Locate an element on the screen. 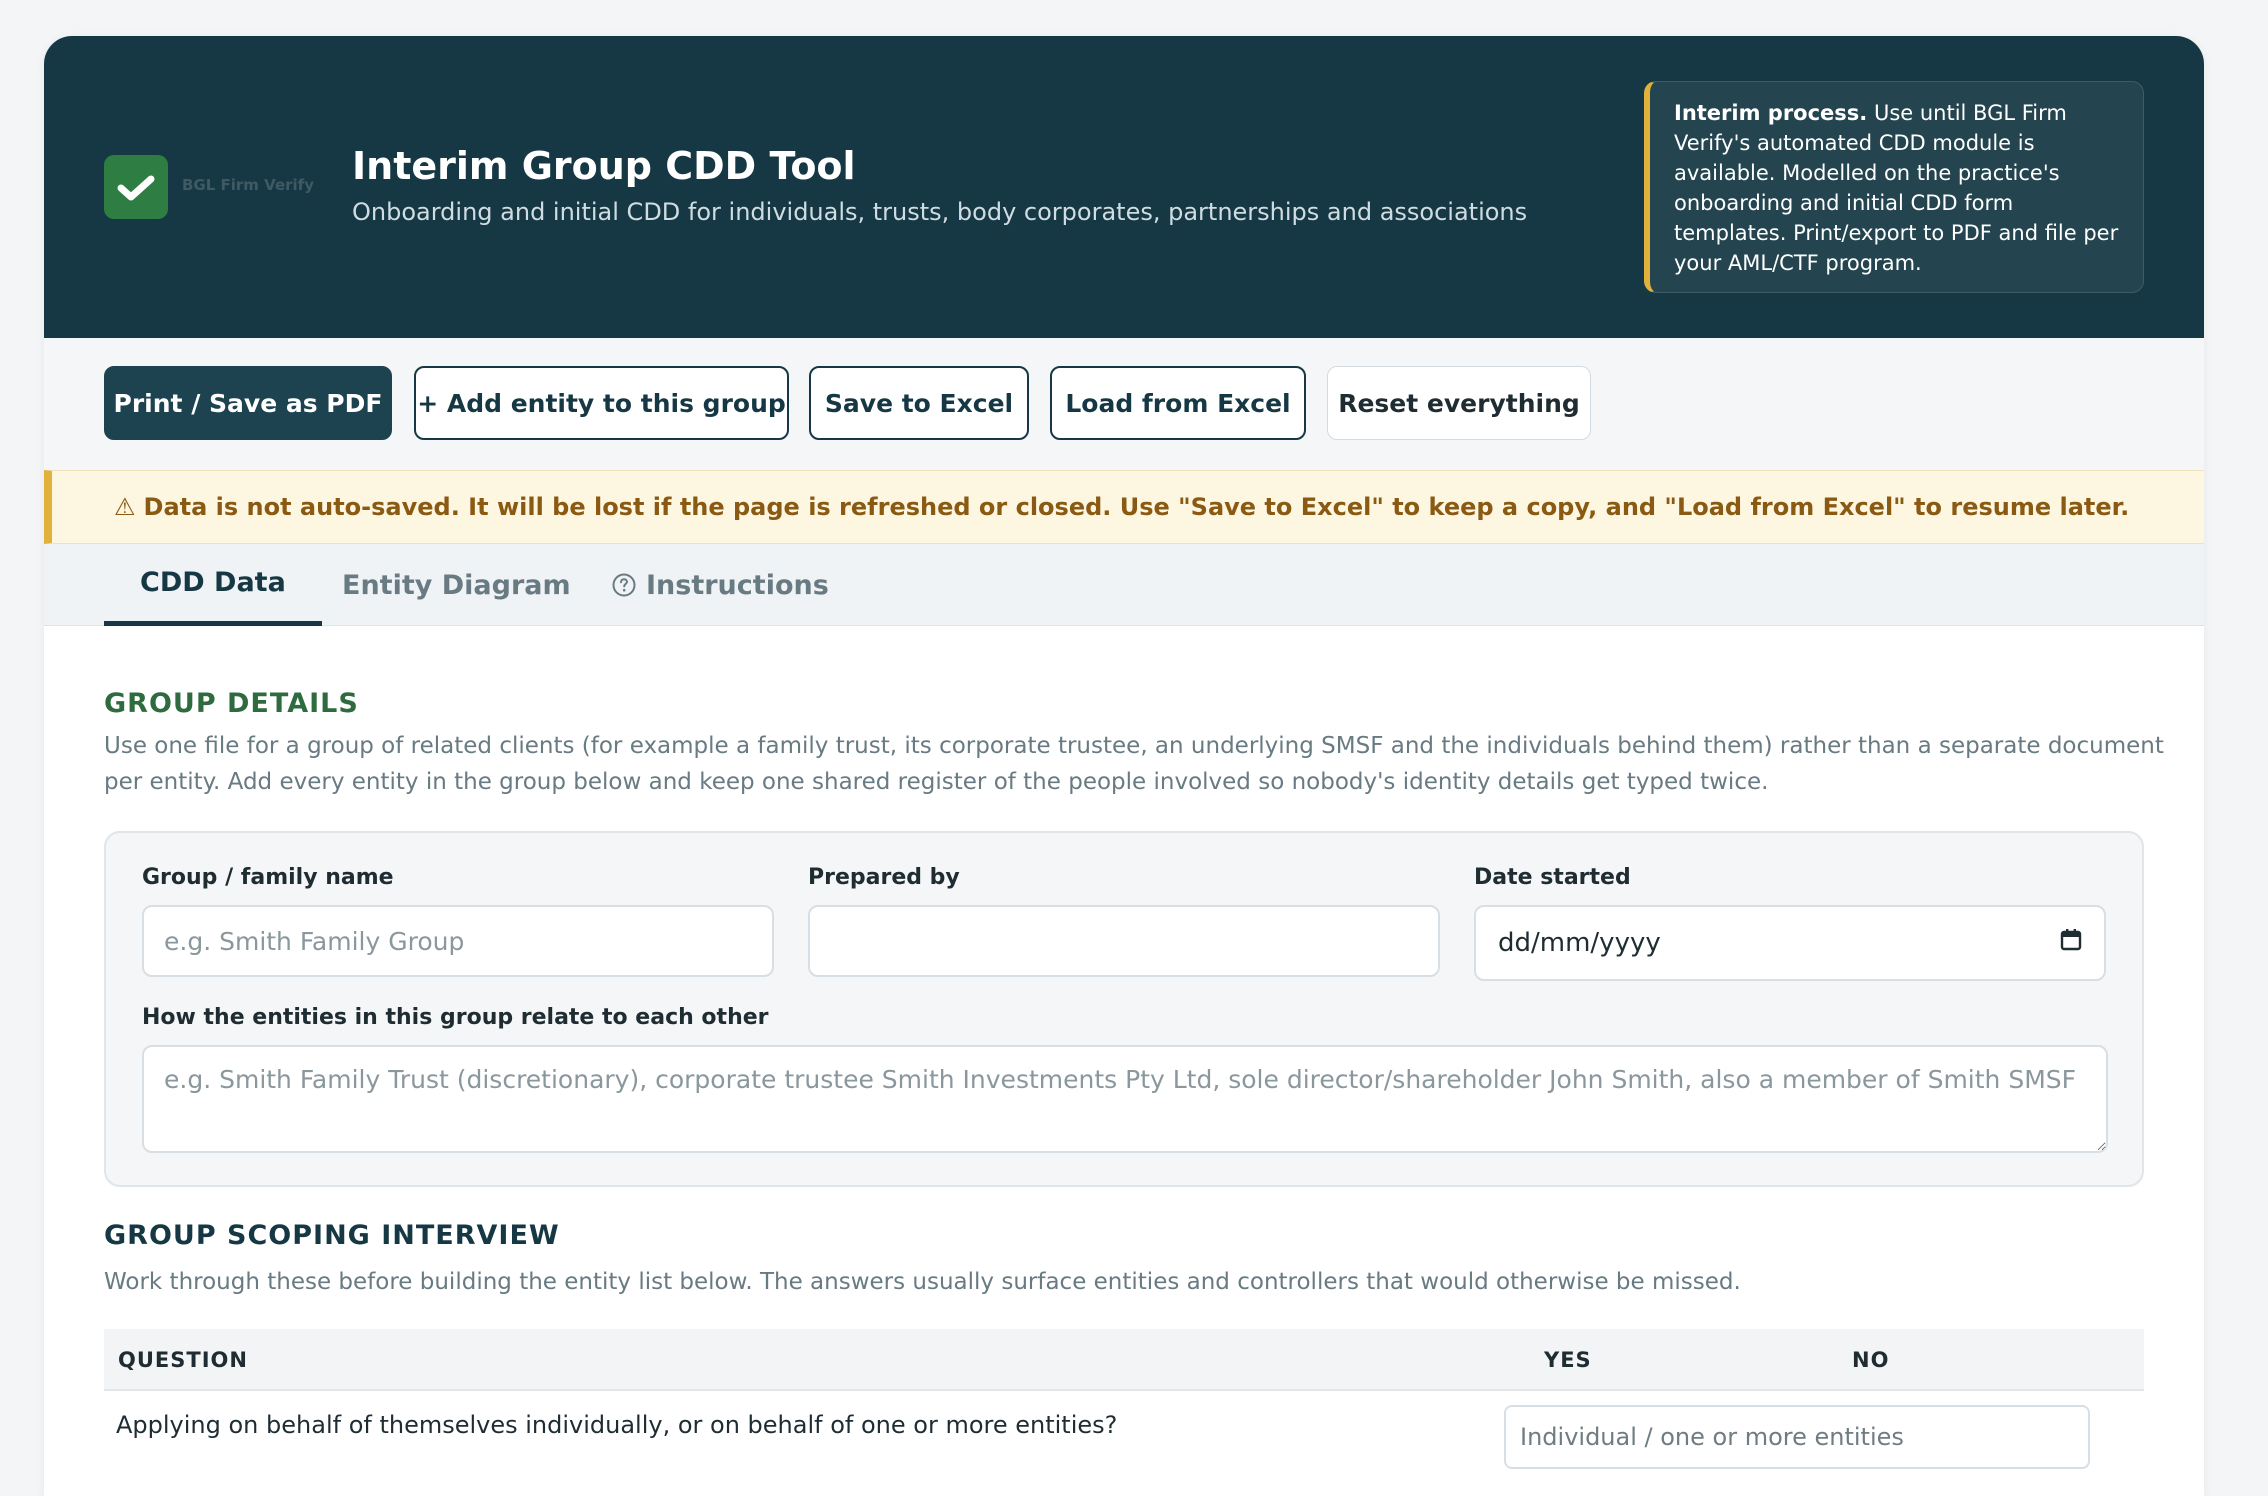 The width and height of the screenshot is (2268, 1496). logo-text: BGL Firm Verify is located at coordinates (248, 185).